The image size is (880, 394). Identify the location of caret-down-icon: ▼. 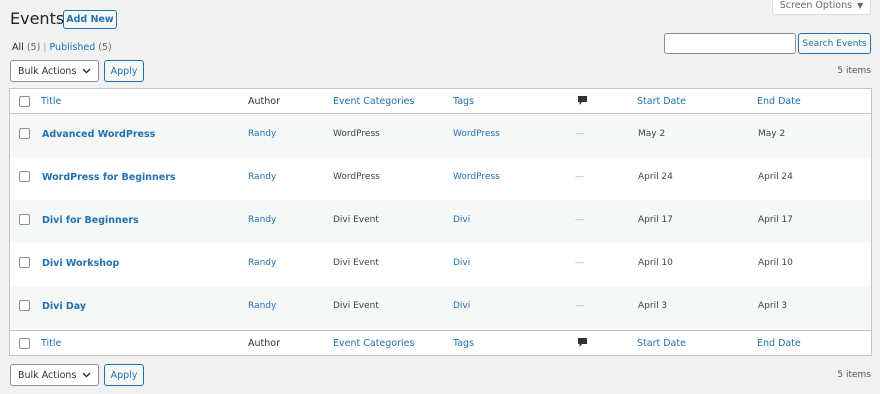
(860, 5).